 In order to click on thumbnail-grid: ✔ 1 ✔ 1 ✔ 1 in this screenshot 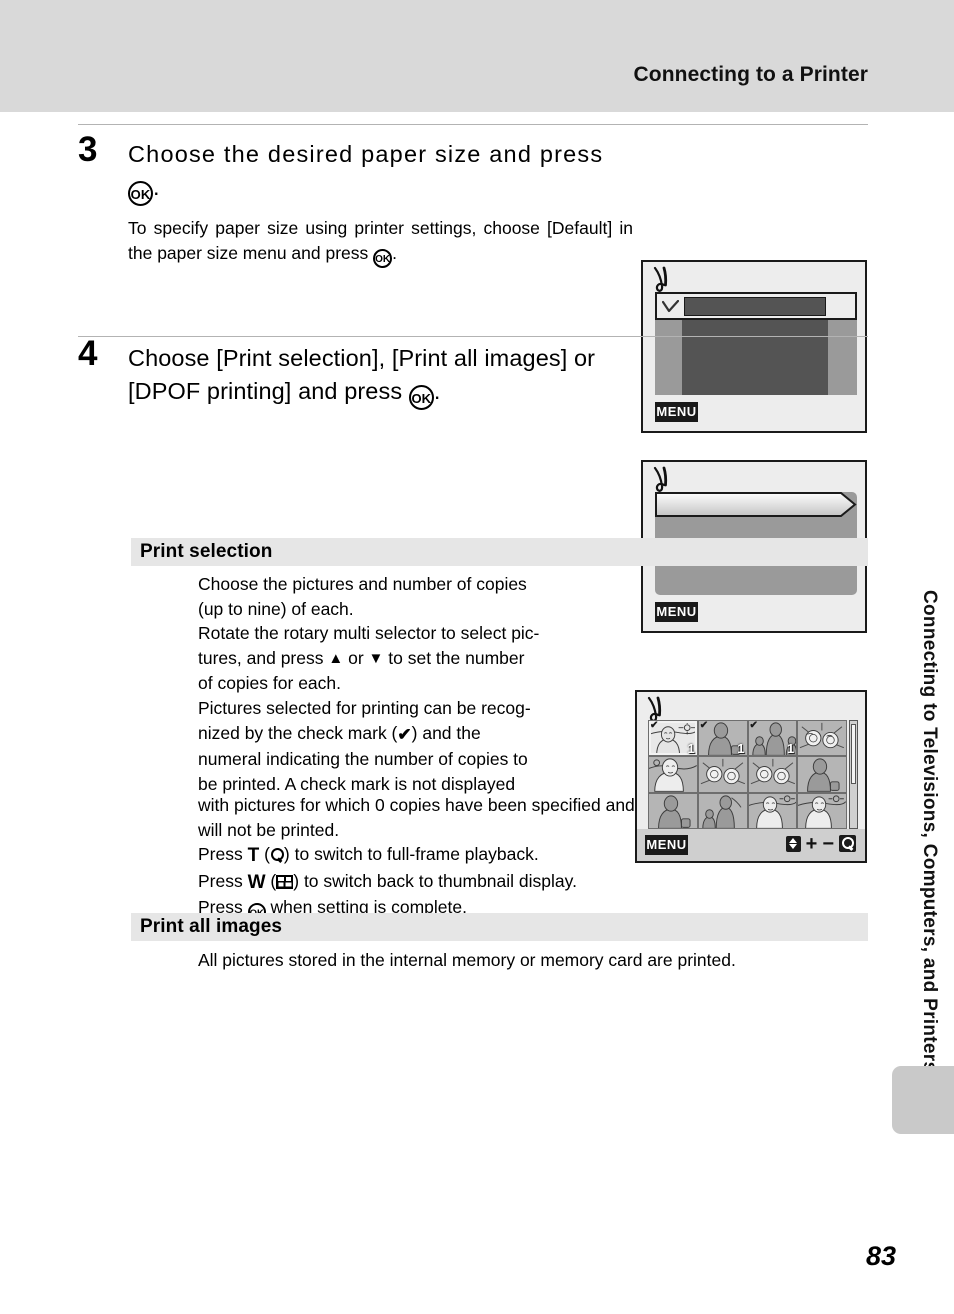, I will do `click(747, 774)`.